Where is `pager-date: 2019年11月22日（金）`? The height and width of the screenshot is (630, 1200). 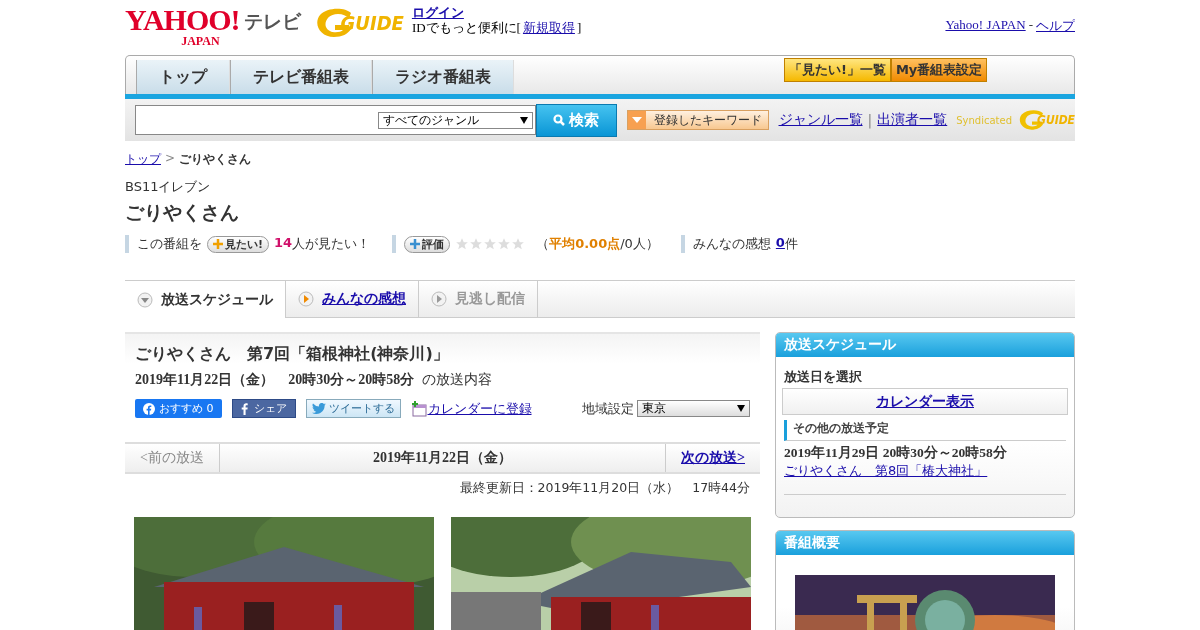 pager-date: 2019年11月22日（金） is located at coordinates (442, 458).